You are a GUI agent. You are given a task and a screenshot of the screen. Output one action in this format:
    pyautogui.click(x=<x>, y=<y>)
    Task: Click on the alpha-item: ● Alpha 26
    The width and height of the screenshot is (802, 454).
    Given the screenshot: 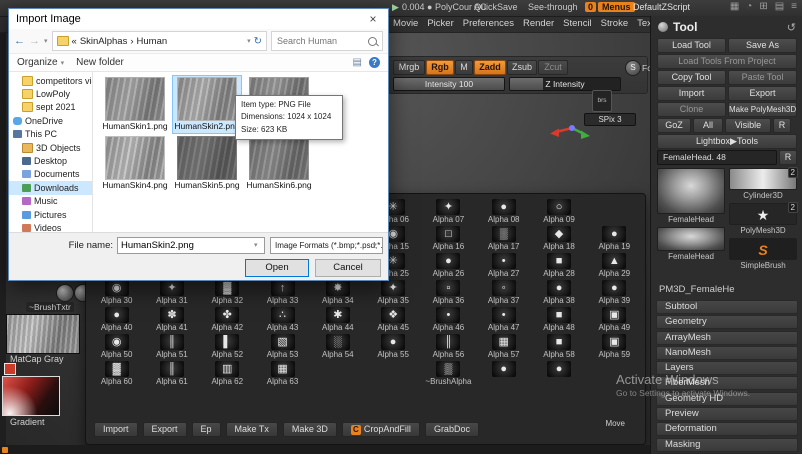 What is the action you would take?
    pyautogui.click(x=448, y=266)
    